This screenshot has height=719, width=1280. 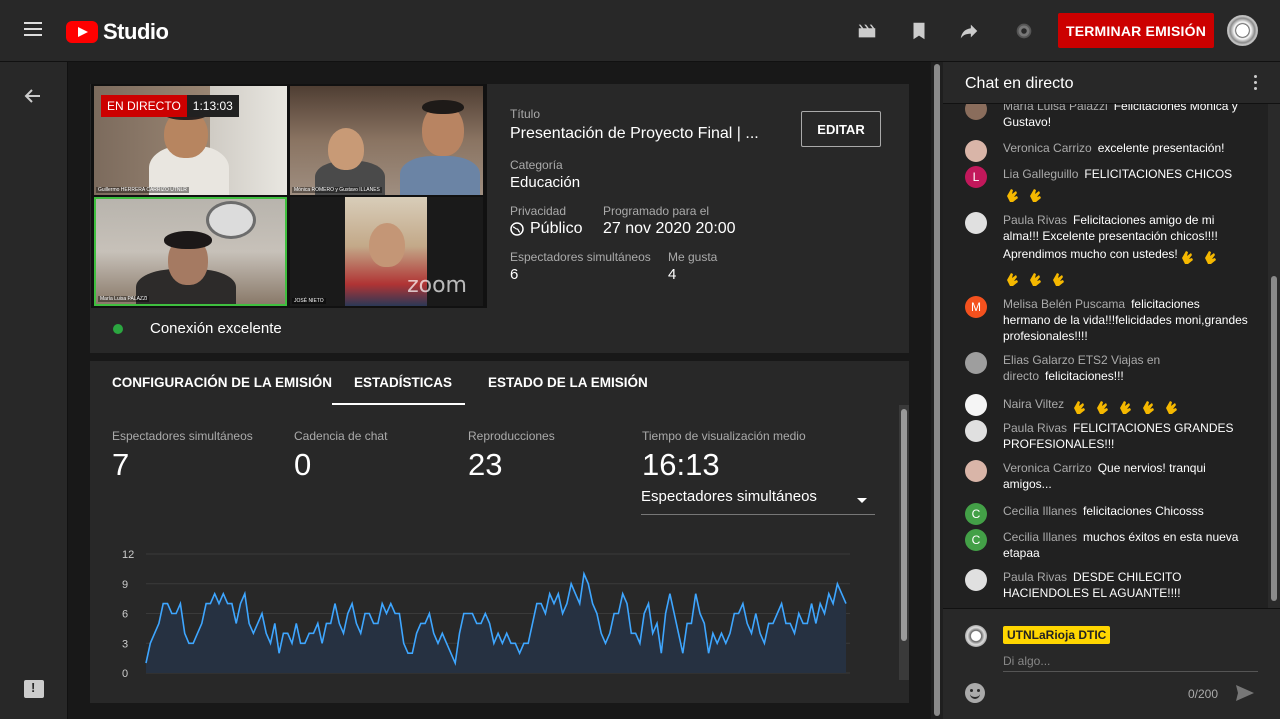 What do you see at coordinates (919, 31) in the screenshot?
I see `bookmark-icon` at bounding box center [919, 31].